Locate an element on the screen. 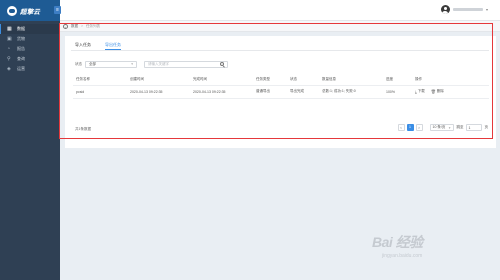  watermark-text: Bai 经验 is located at coordinates (397, 242).